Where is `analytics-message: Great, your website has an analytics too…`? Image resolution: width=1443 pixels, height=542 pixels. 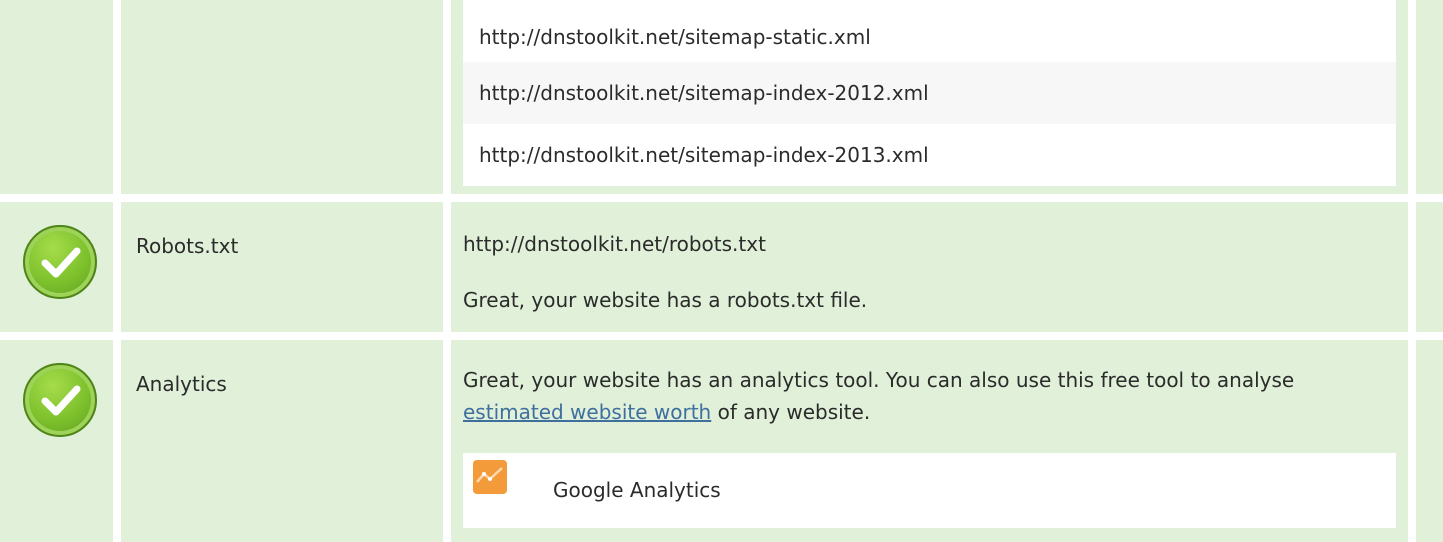
analytics-message: Great, your website has an analytics too… is located at coordinates (913, 396).